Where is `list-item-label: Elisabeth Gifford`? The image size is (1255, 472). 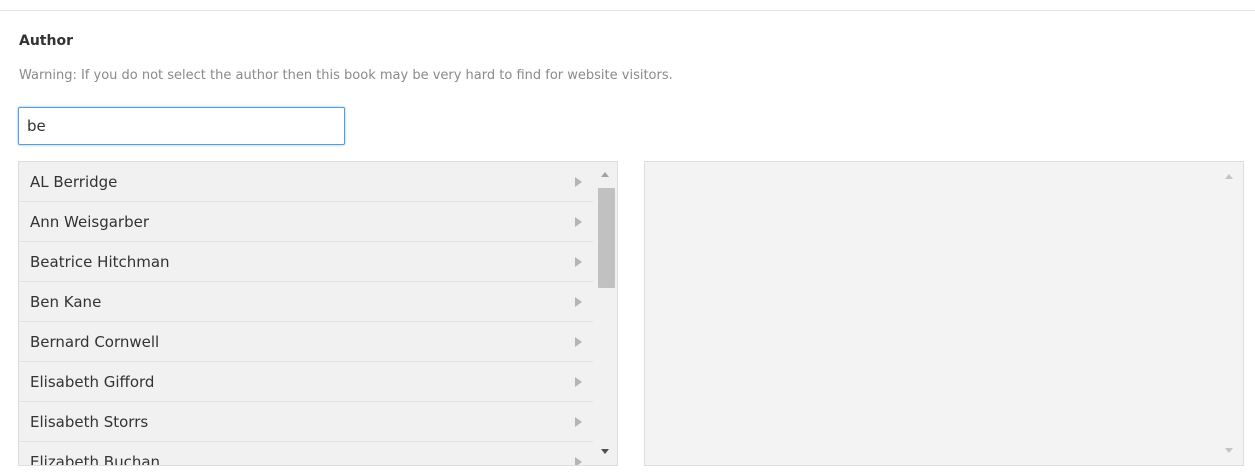
list-item-label: Elisabeth Gifford is located at coordinates (92, 381).